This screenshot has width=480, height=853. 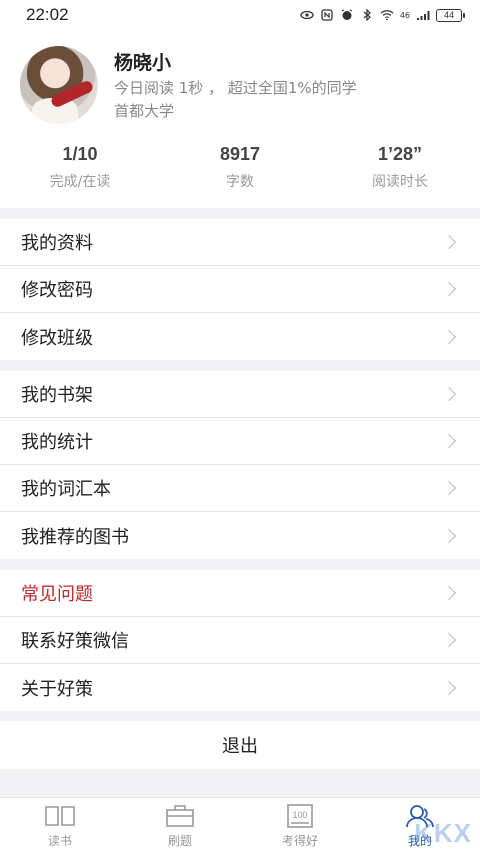 What do you see at coordinates (59, 85) in the screenshot?
I see `avatar` at bounding box center [59, 85].